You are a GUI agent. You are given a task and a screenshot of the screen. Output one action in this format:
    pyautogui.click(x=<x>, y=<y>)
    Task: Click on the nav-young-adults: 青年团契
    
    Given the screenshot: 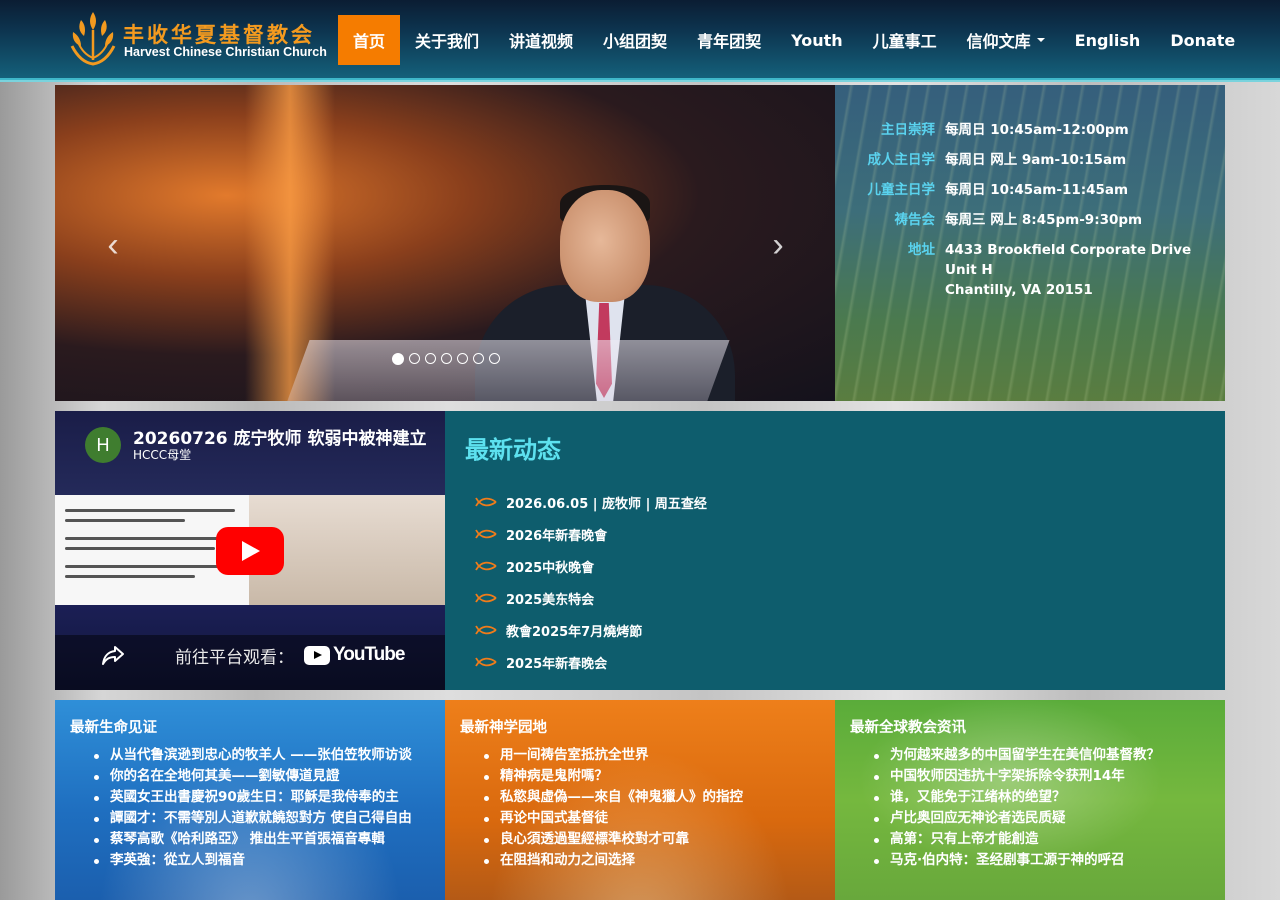 What is the action you would take?
    pyautogui.click(x=729, y=40)
    